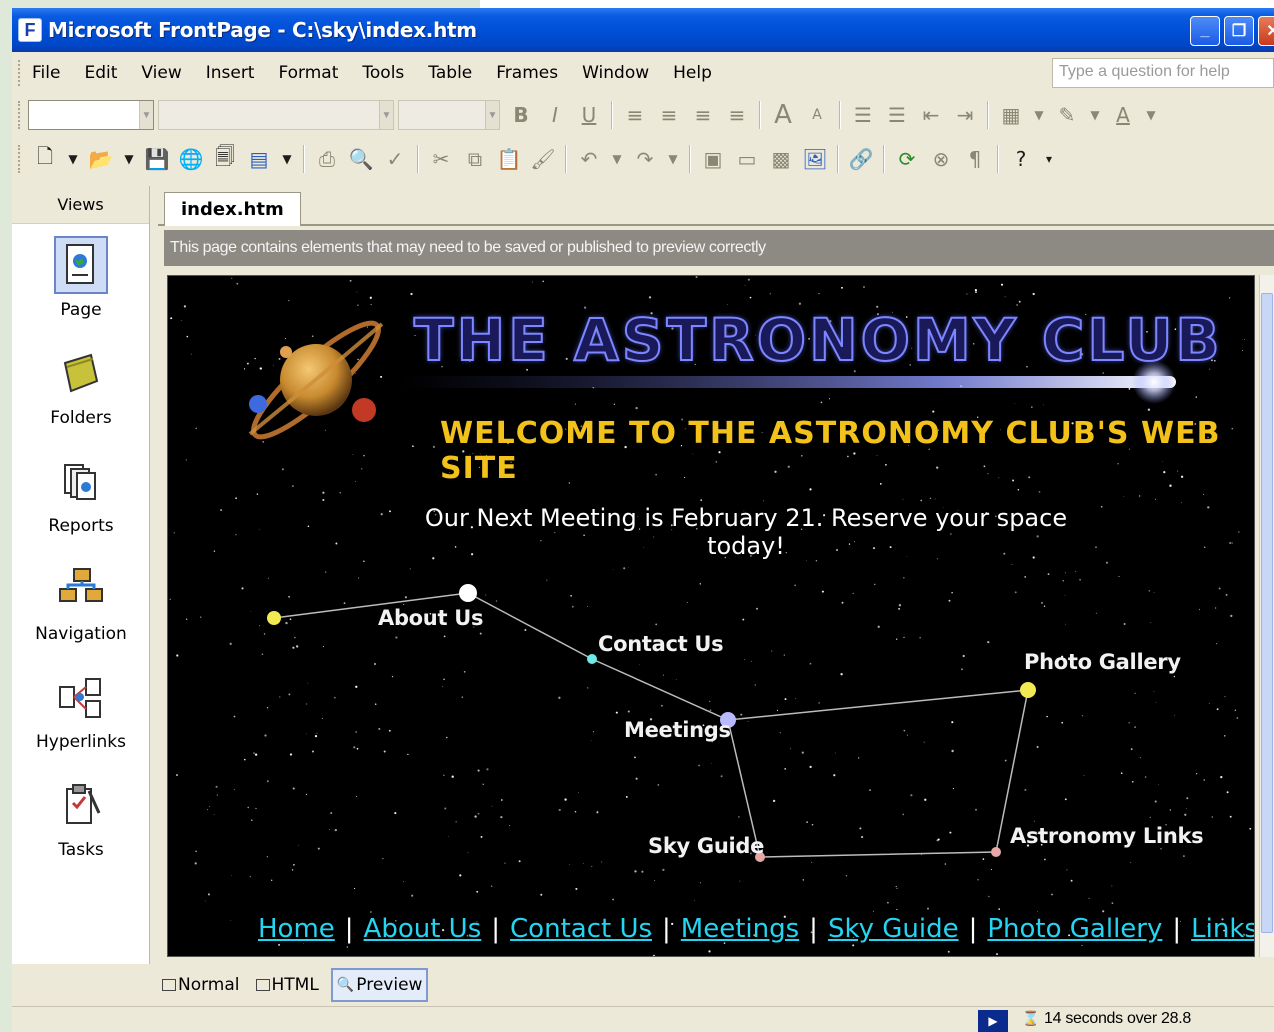 Image resolution: width=1274 pixels, height=1032 pixels. What do you see at coordinates (783, 115) in the screenshot?
I see `increase-font-size-icon: A` at bounding box center [783, 115].